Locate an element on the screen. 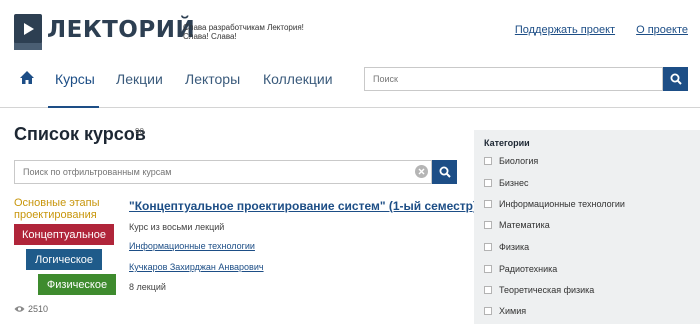 This screenshot has height=324, width=700. category-radio: Радиотехника is located at coordinates (520, 269).